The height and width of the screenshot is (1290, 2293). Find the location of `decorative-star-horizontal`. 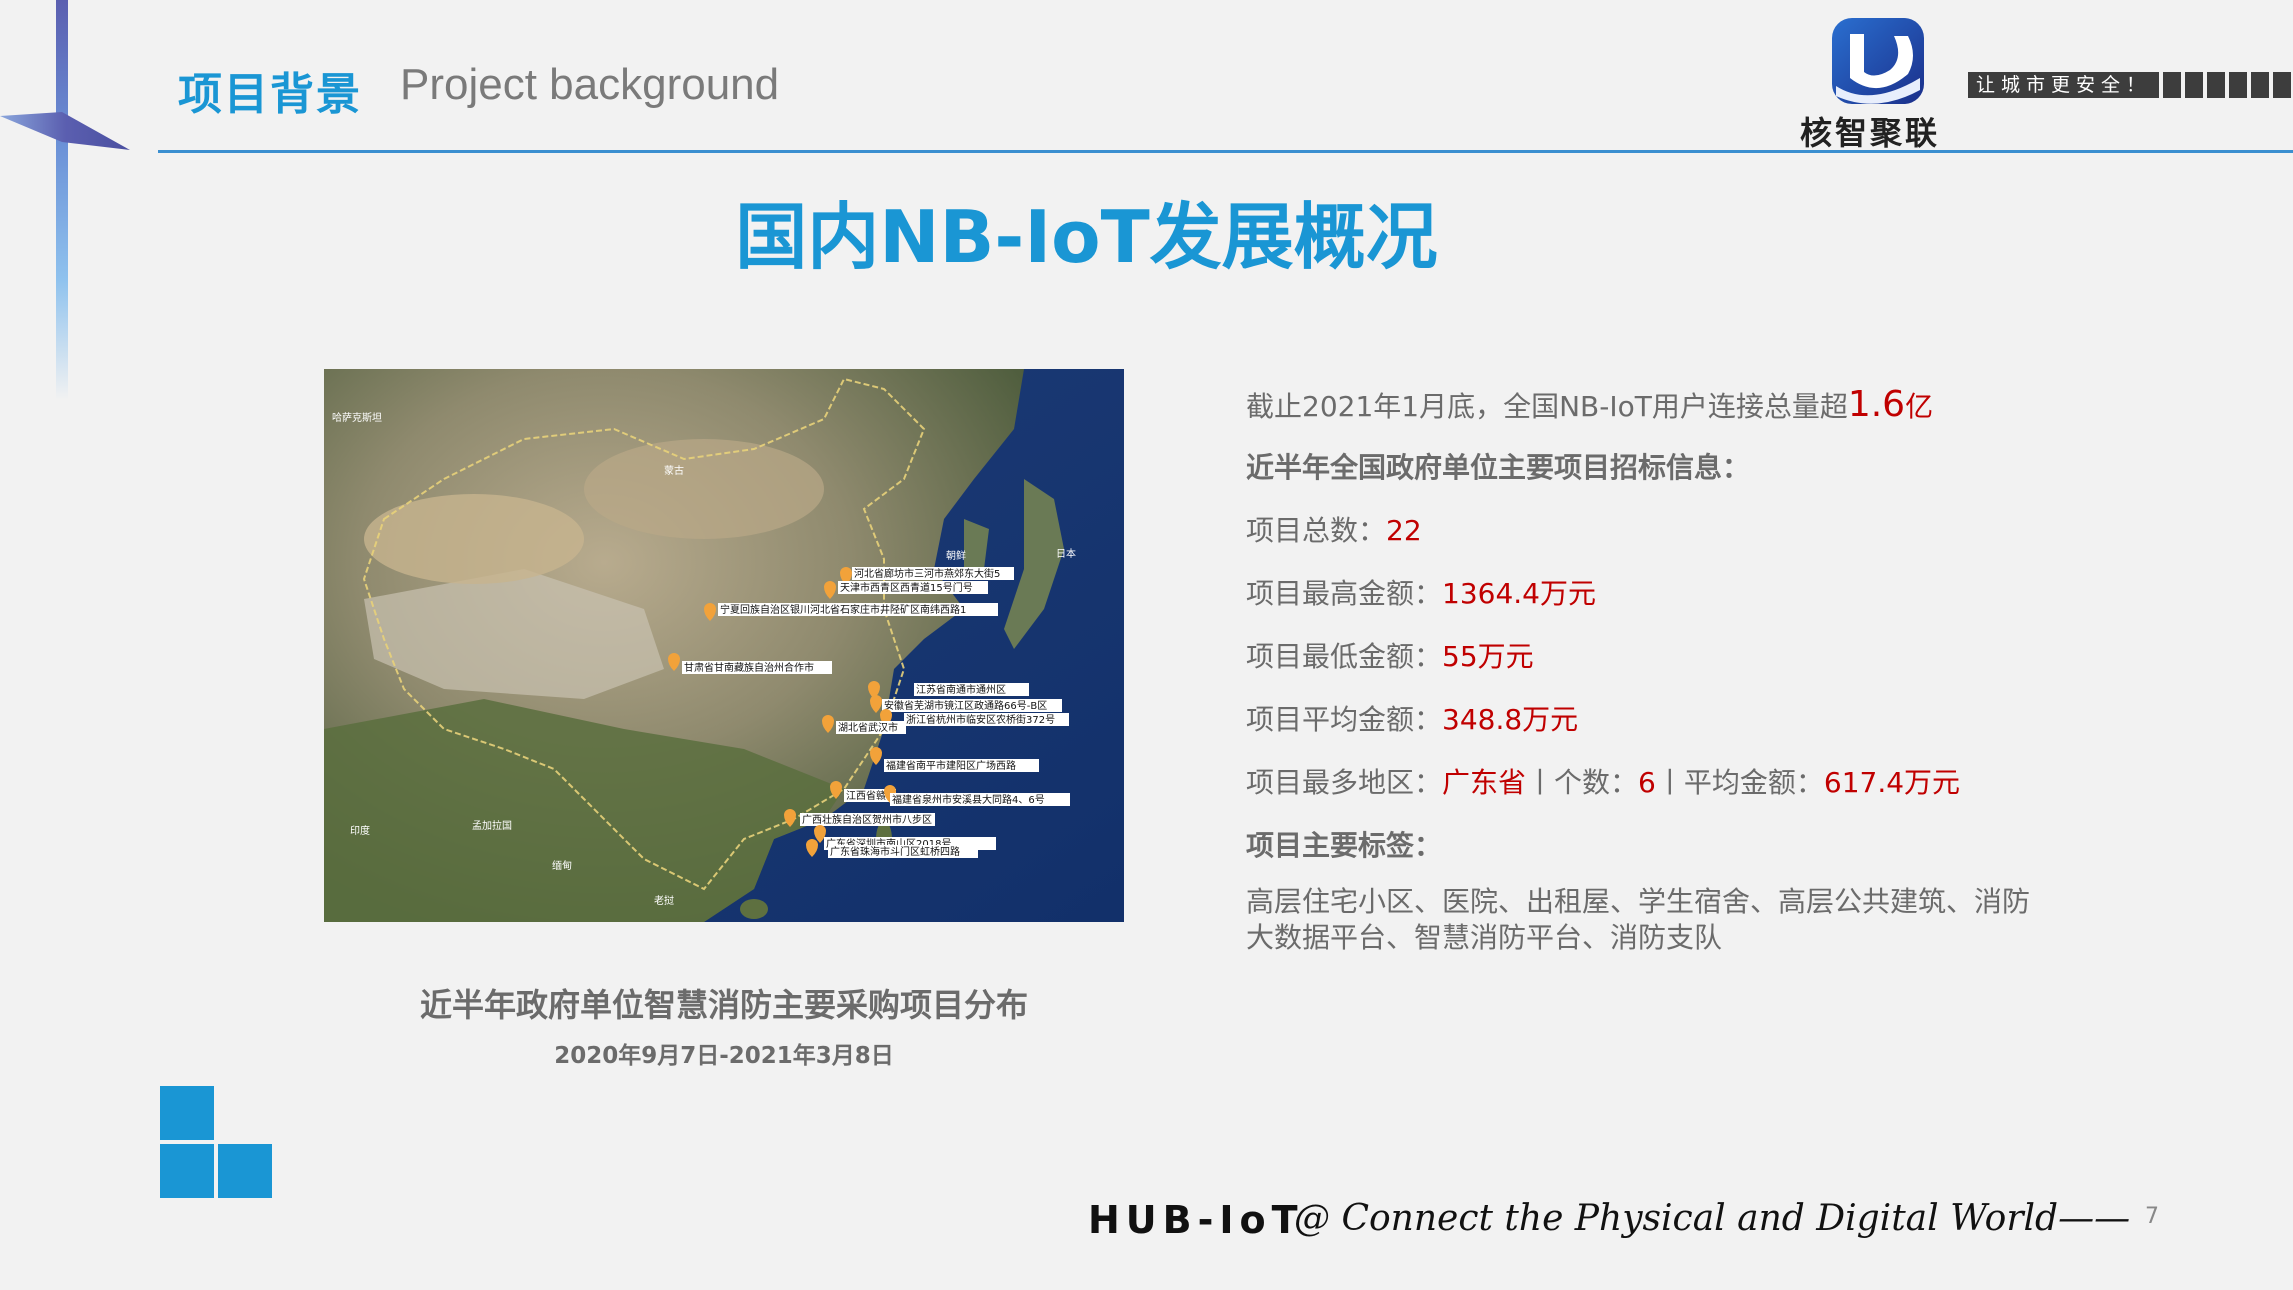

decorative-star-horizontal is located at coordinates (65, 131).